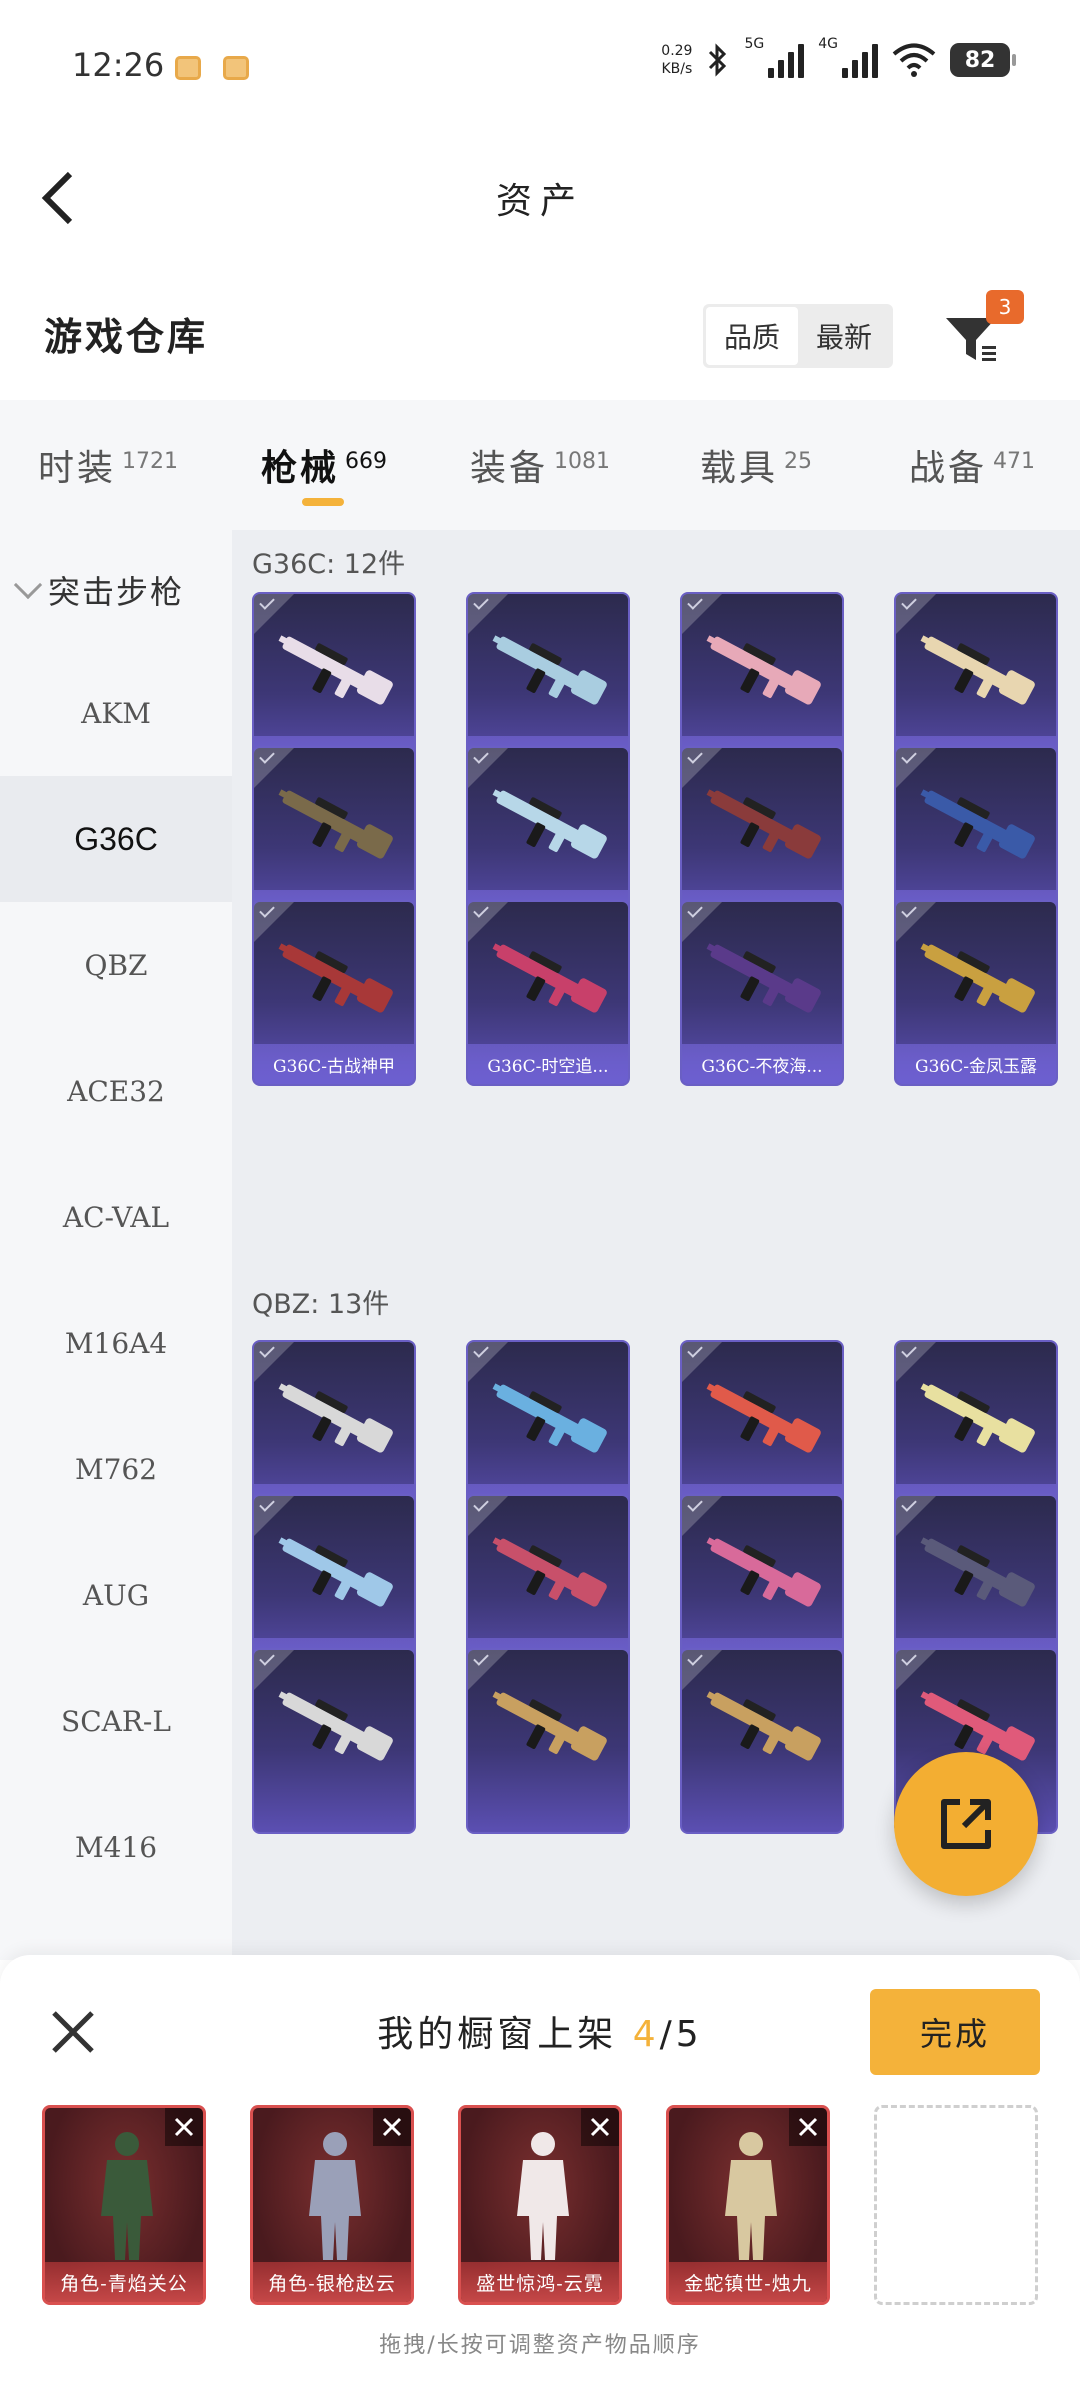  I want to click on group-title-qbz: QBZ: 13件, so click(321, 1304).